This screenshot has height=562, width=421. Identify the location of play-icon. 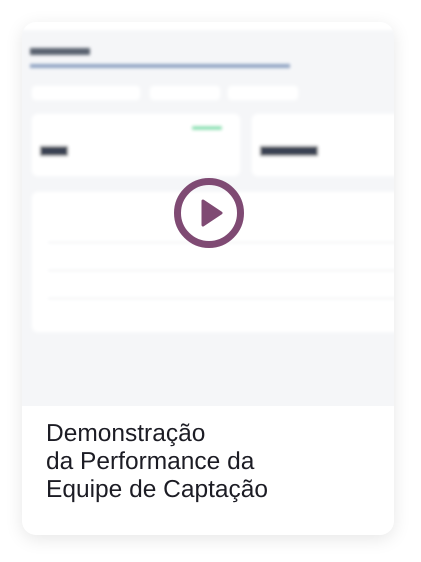
(211, 213).